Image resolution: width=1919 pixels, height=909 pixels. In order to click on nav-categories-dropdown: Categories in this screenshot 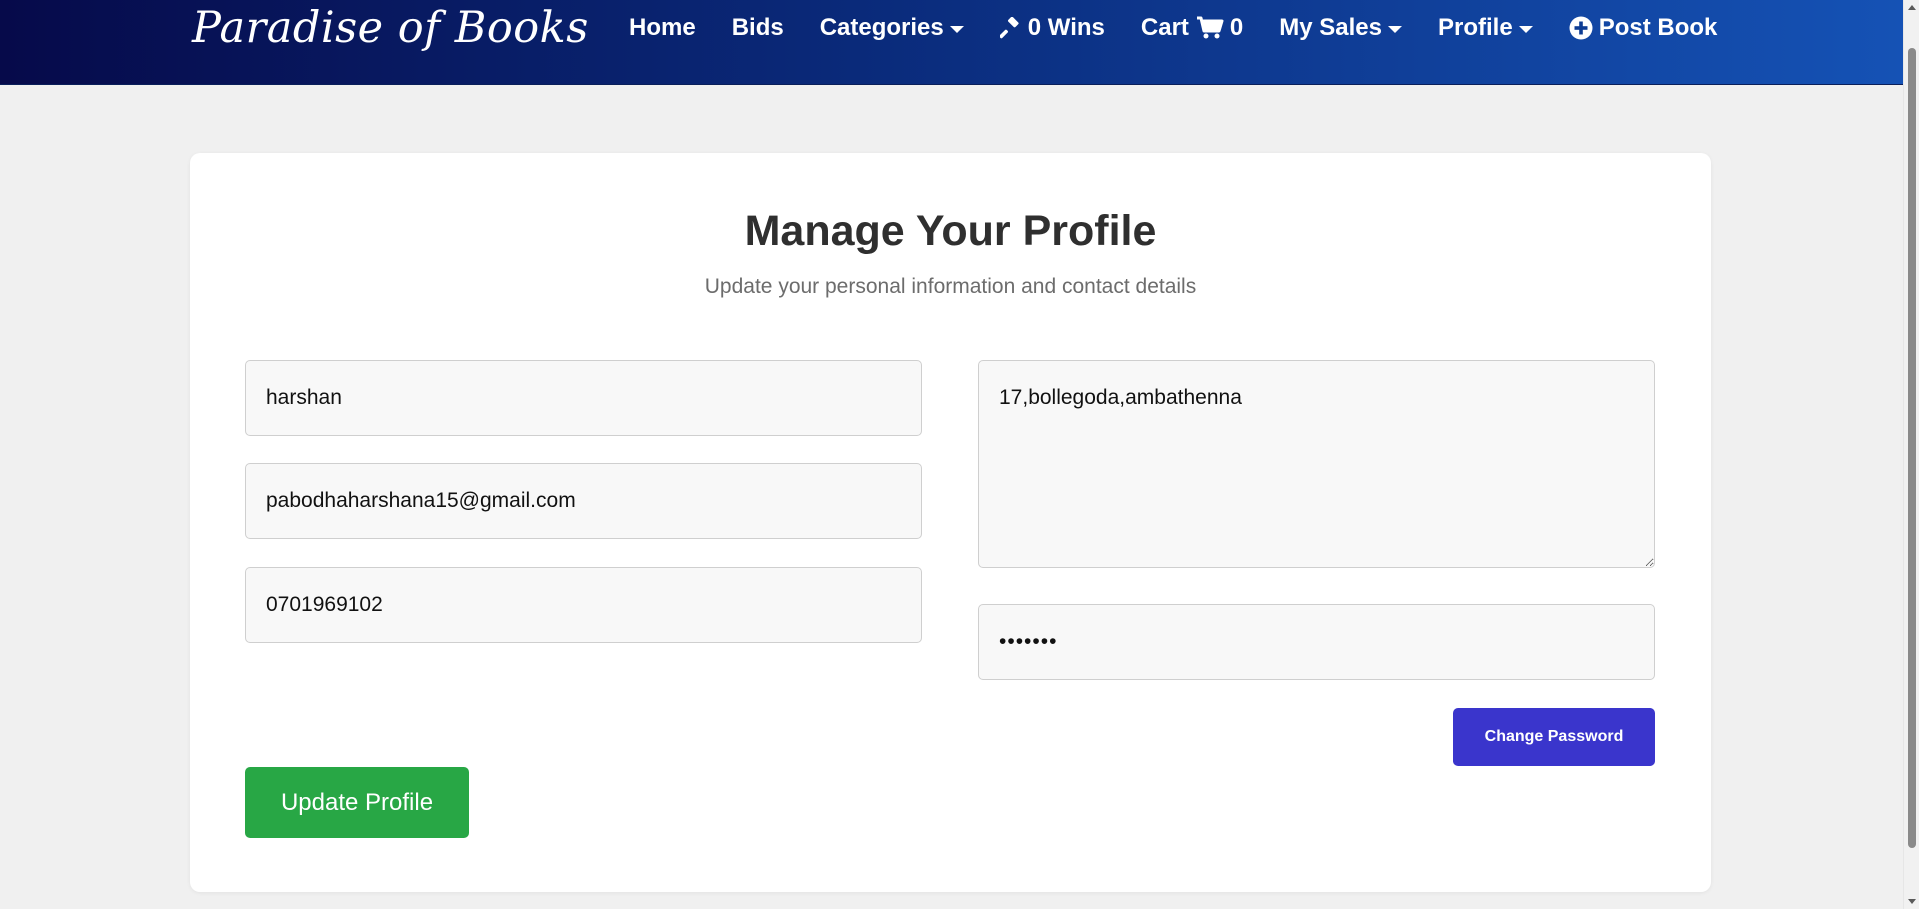, I will do `click(892, 28)`.